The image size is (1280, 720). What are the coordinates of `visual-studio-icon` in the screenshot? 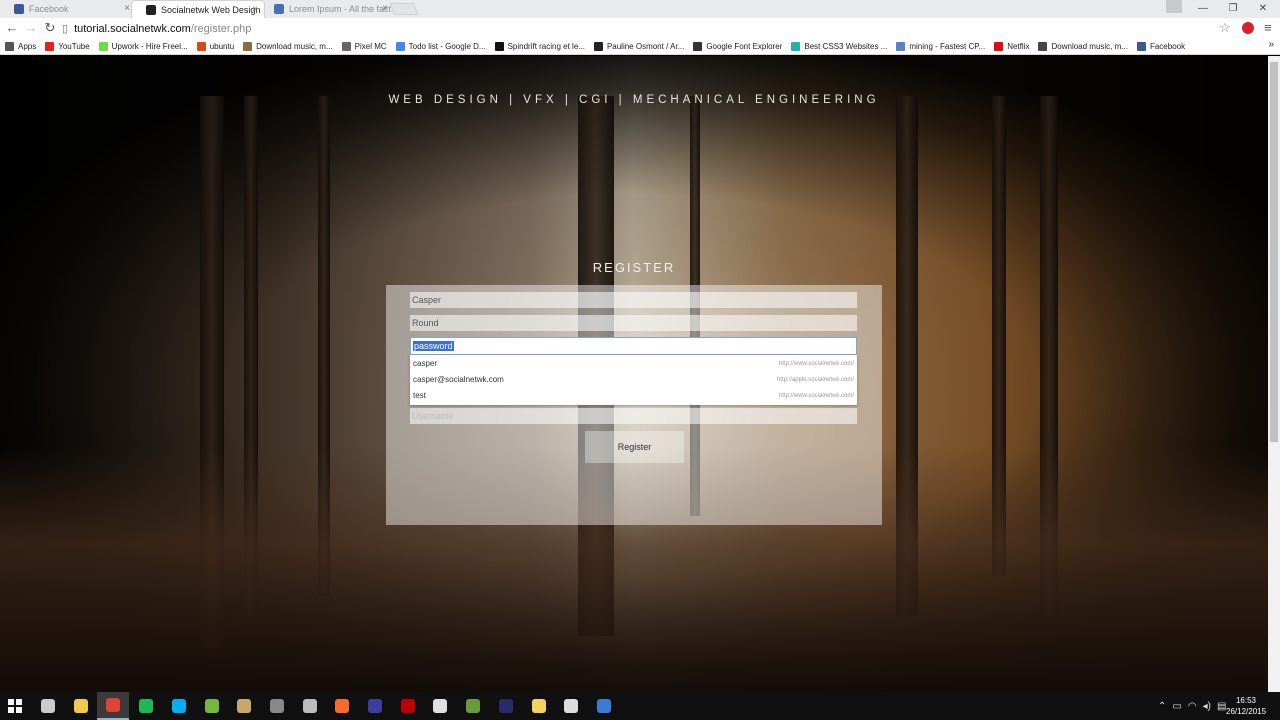 It's located at (603, 706).